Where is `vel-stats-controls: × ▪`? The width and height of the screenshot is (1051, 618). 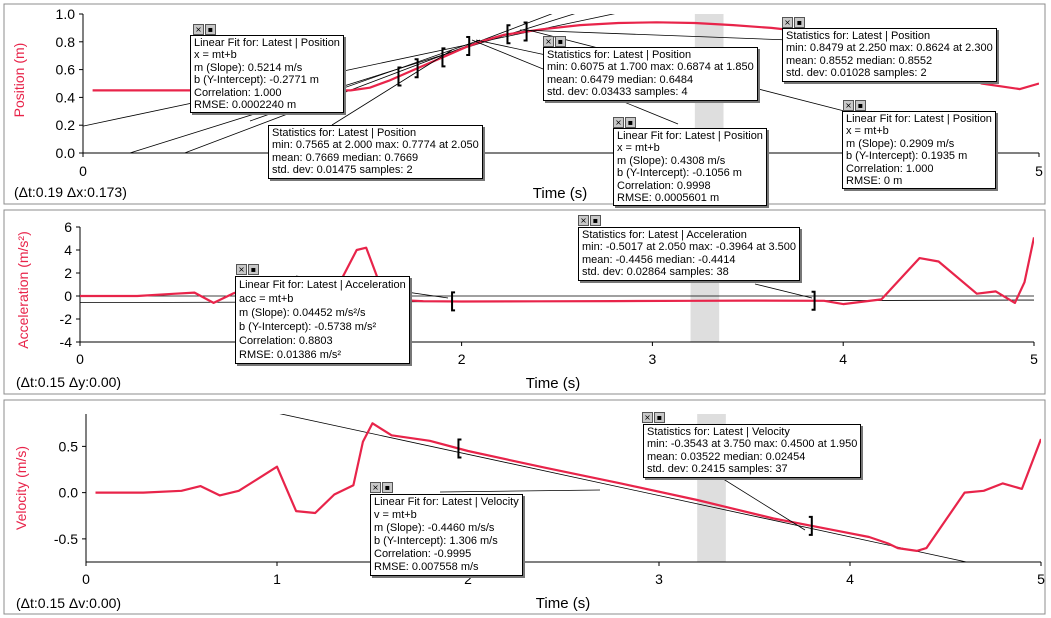 vel-stats-controls: × ▪ is located at coordinates (653, 417).